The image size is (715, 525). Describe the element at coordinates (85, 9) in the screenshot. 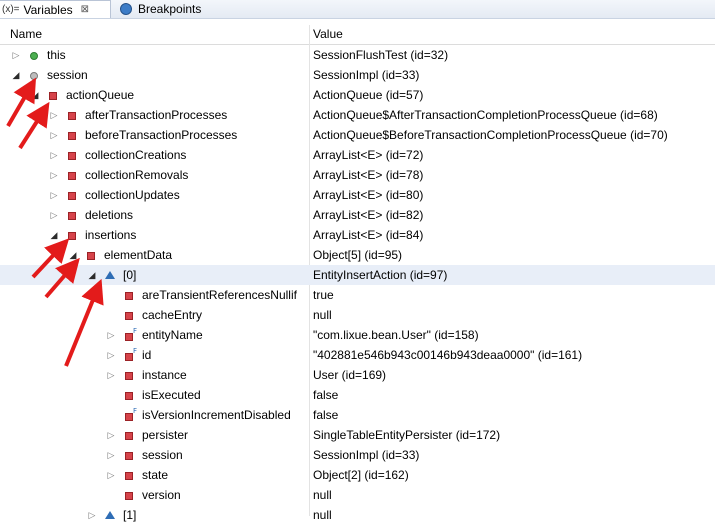

I see `close-icon: ⊠` at that location.